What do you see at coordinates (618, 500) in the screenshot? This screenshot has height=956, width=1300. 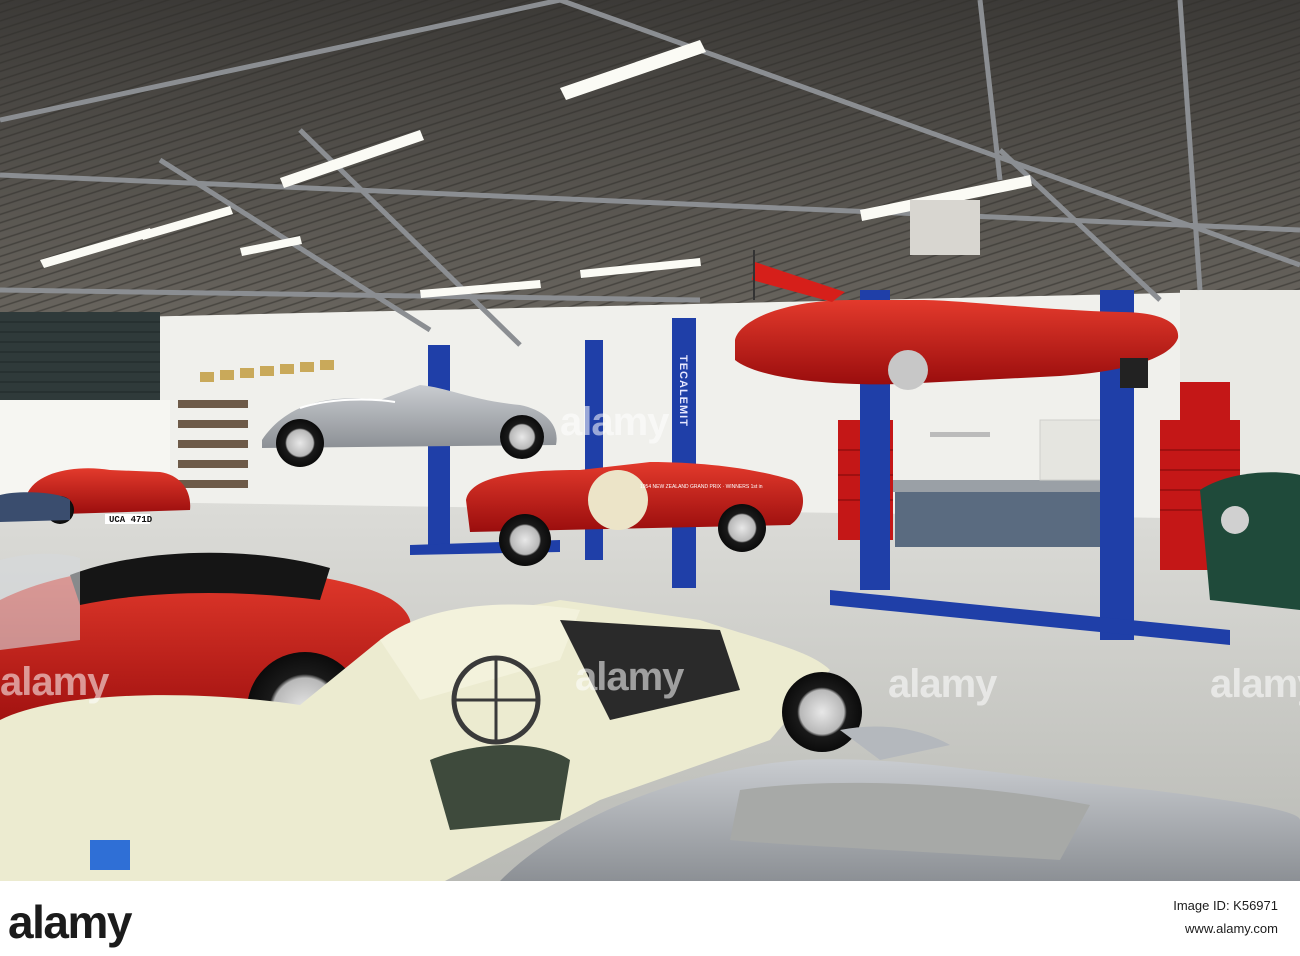 I see `race-number-roundel` at bounding box center [618, 500].